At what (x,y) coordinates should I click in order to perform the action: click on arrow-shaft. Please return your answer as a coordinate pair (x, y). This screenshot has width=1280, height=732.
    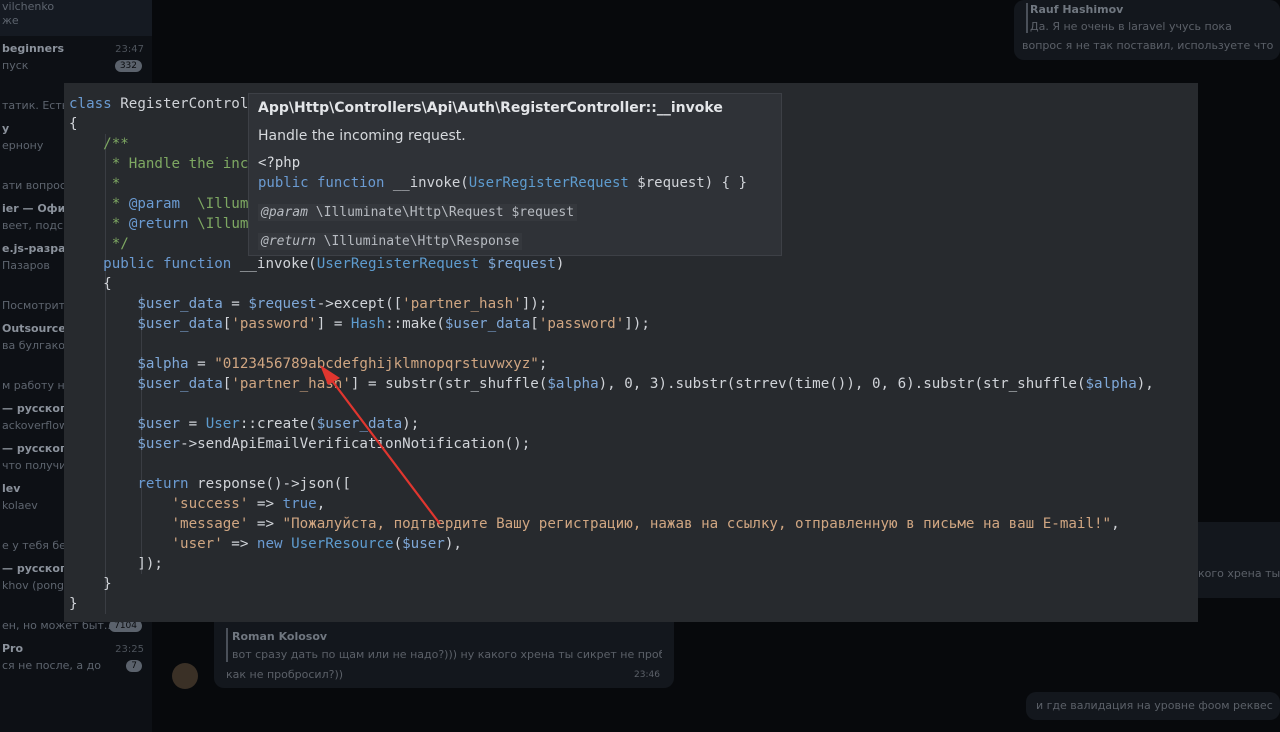
    Looking at the image, I should click on (385, 451).